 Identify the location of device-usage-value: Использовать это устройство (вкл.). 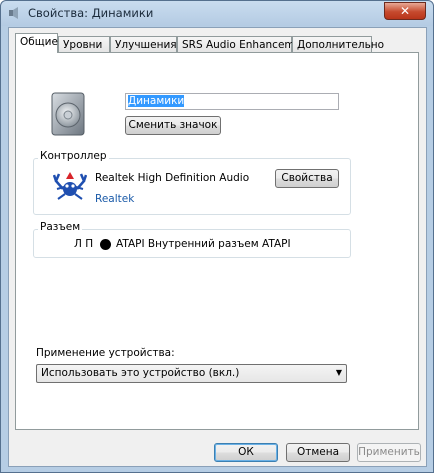
(140, 373).